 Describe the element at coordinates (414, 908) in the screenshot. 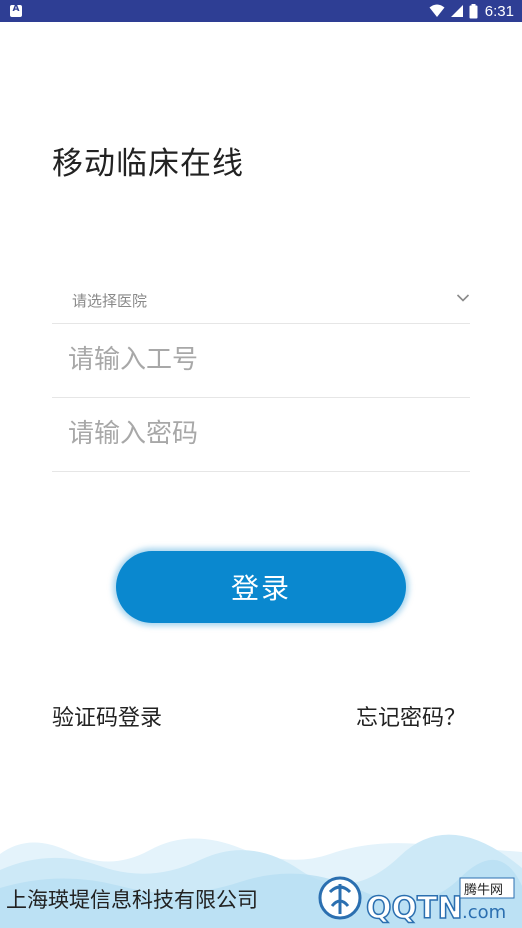

I see `watermark-text: QQTN` at that location.